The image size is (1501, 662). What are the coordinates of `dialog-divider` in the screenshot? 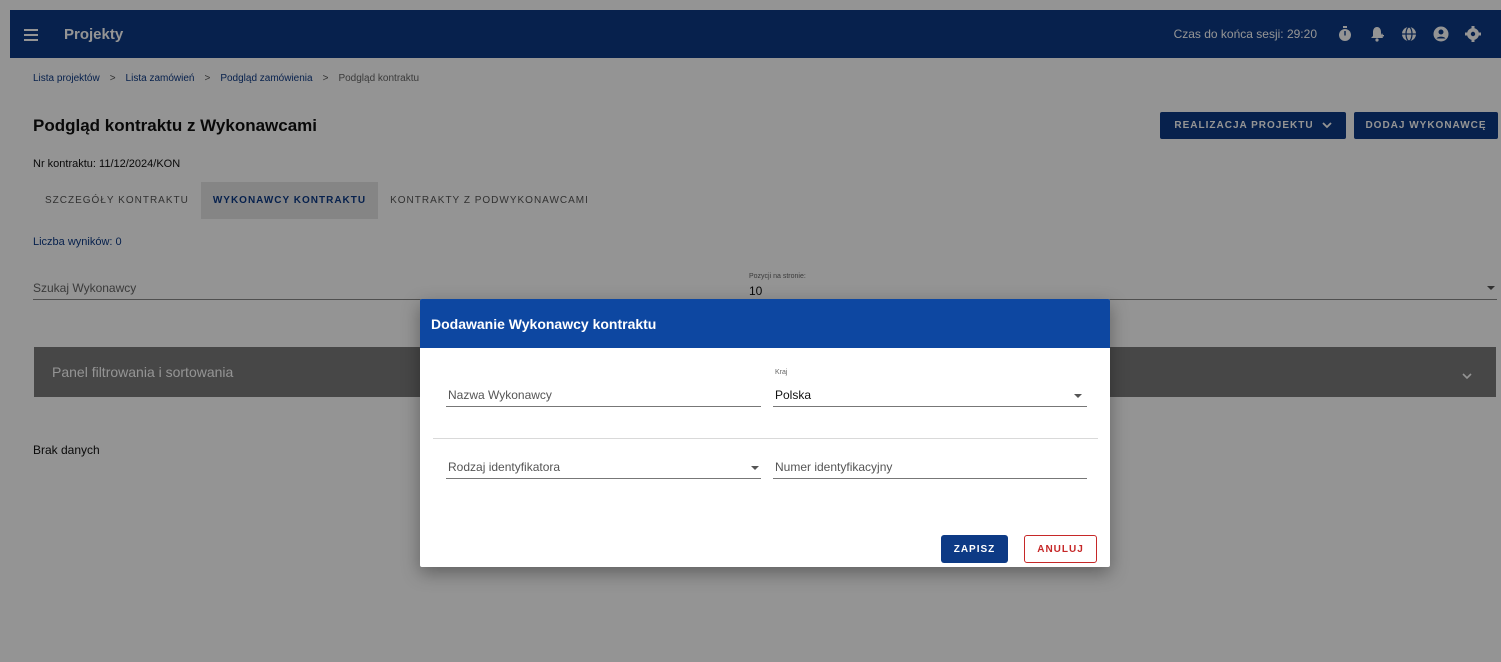 It's located at (765, 438).